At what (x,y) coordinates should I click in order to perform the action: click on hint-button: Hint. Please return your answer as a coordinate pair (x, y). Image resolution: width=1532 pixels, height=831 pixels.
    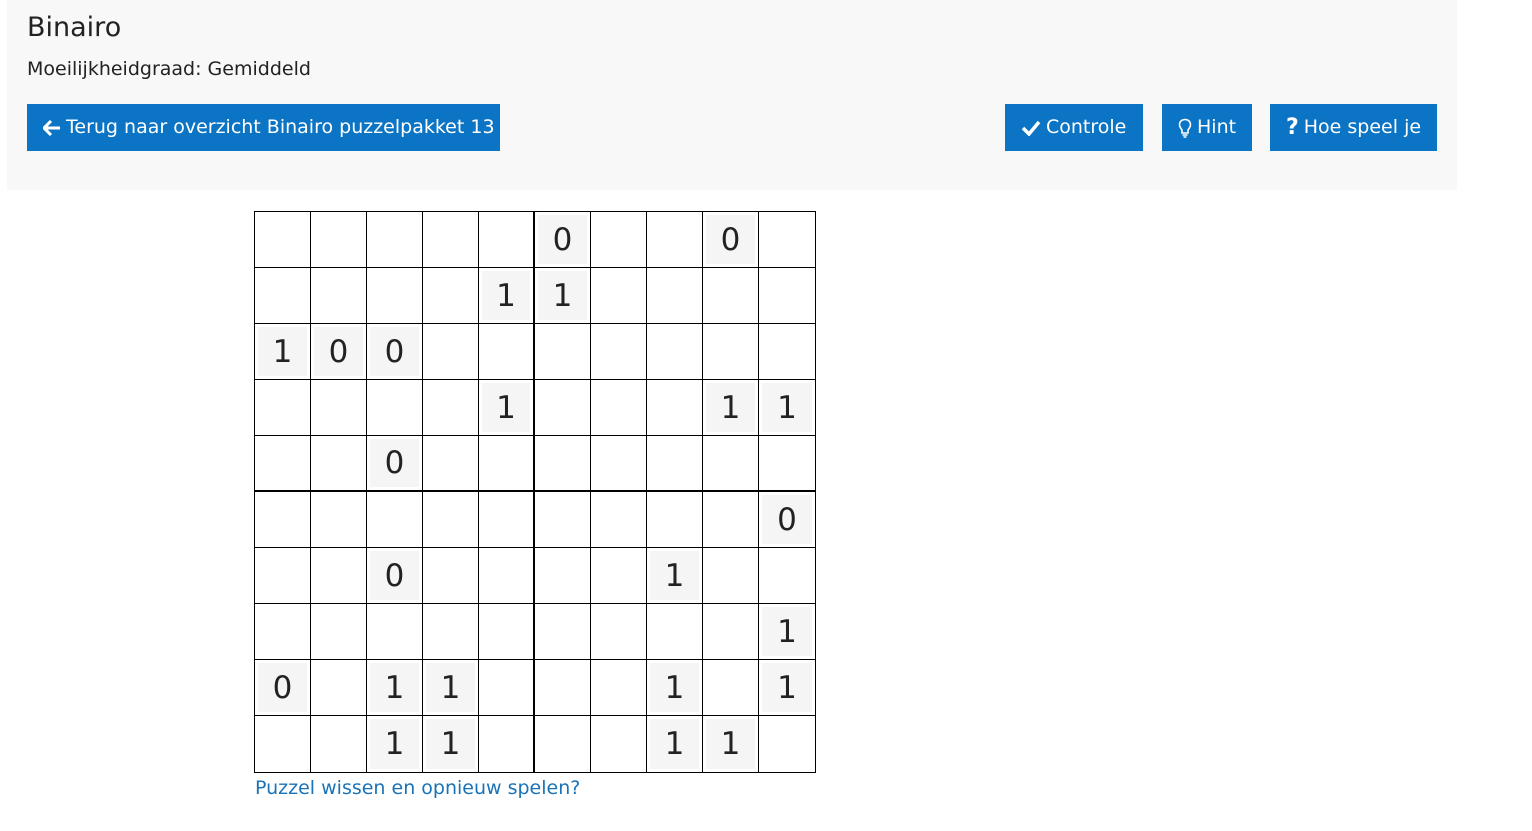
    Looking at the image, I should click on (1207, 127).